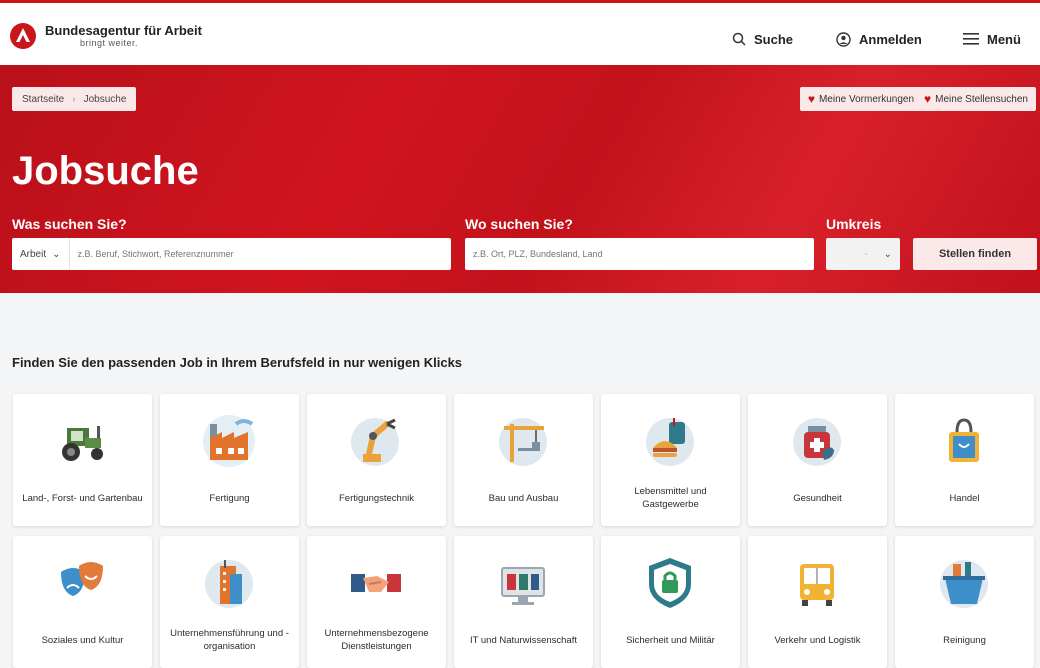 This screenshot has width=1040, height=668. Describe the element at coordinates (928, 99) in the screenshot. I see `heart-search-icon: ♥` at that location.